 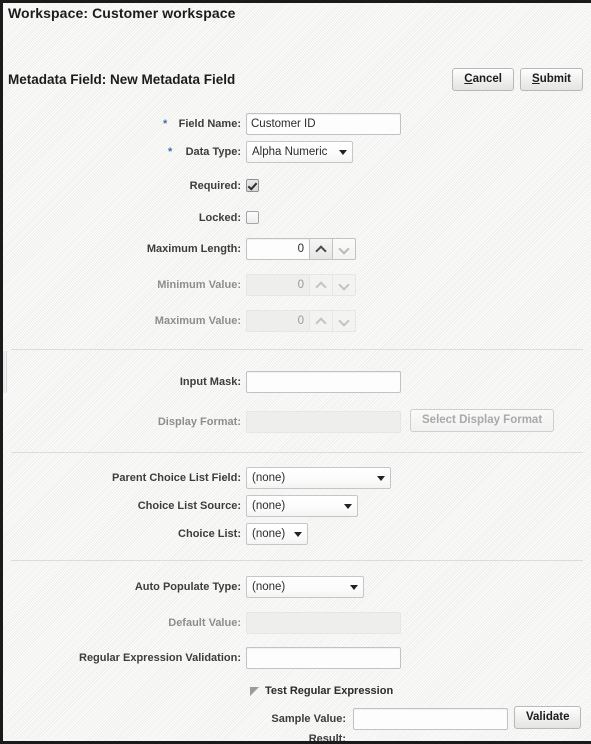 I want to click on row-maximum-length: Maximum Length: 0, so click(x=297, y=249).